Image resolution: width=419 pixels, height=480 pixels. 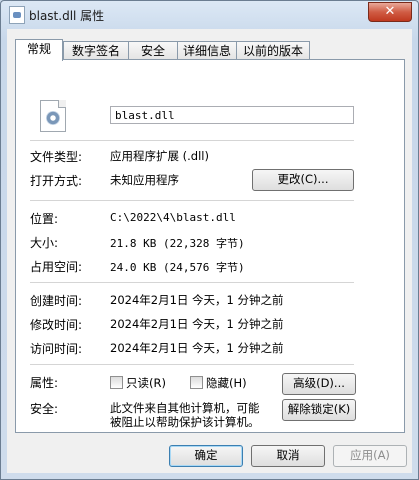 What do you see at coordinates (67, 16) in the screenshot?
I see `window-title: blast.dll 属性` at bounding box center [67, 16].